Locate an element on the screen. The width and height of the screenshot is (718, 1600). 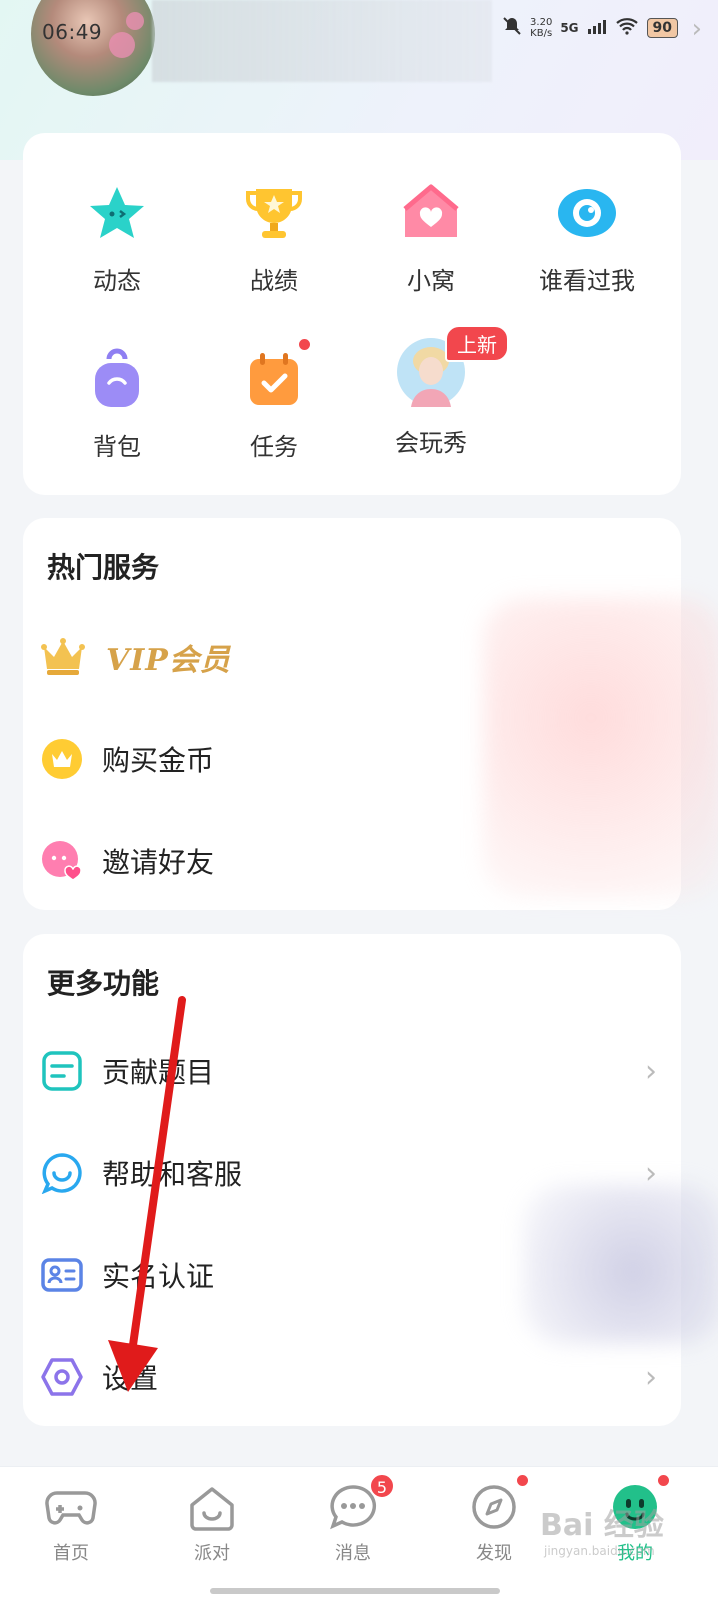
house-heart-icon is located at coordinates (431, 213).